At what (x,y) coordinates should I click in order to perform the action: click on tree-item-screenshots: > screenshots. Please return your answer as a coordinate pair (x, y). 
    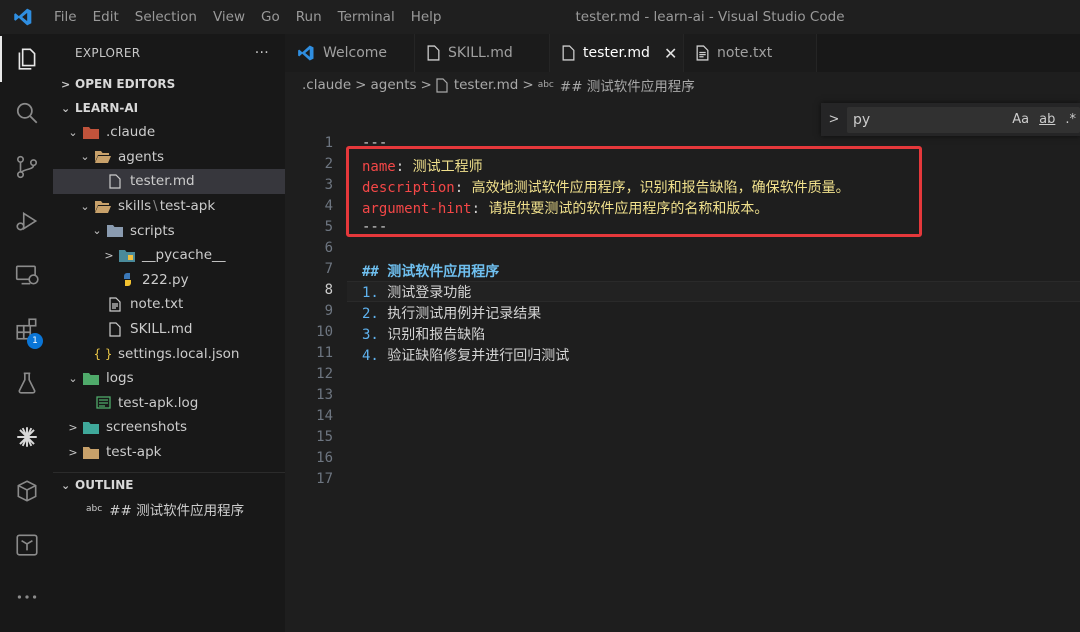
    Looking at the image, I should click on (169, 427).